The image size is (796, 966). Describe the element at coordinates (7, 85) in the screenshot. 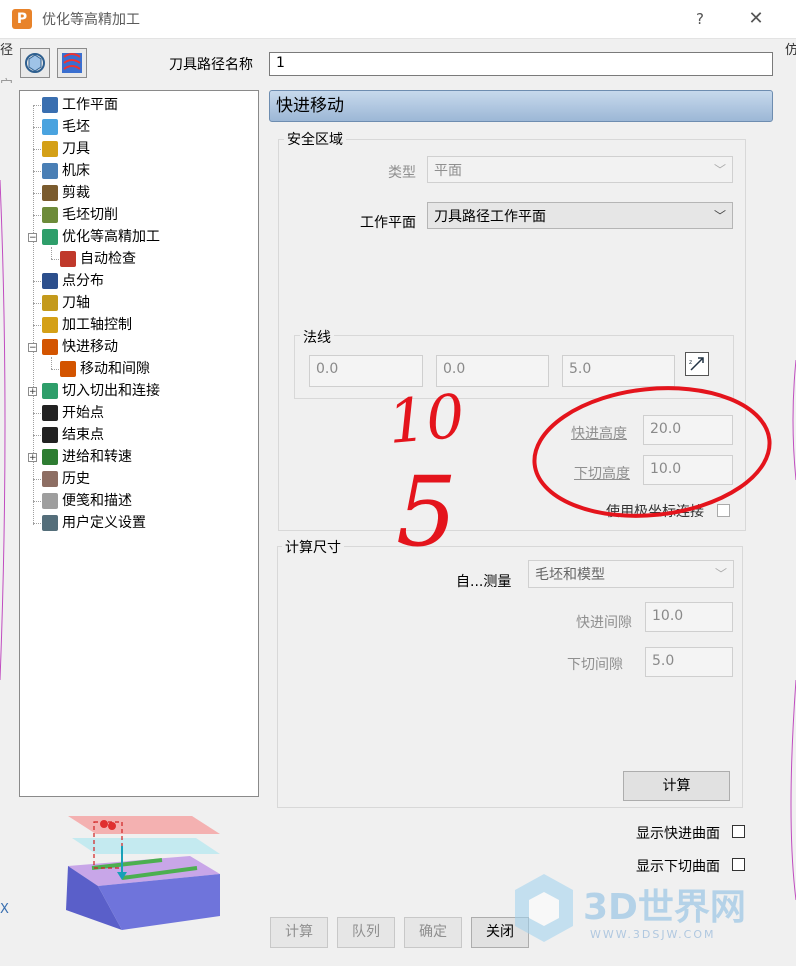

I see `background-fragment: 宀` at that location.